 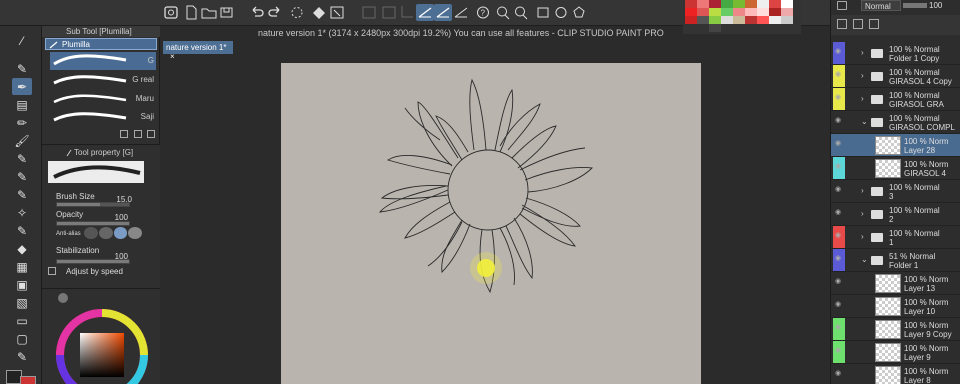 What do you see at coordinates (138, 134) in the screenshot?
I see `create-subtool-icon` at bounding box center [138, 134].